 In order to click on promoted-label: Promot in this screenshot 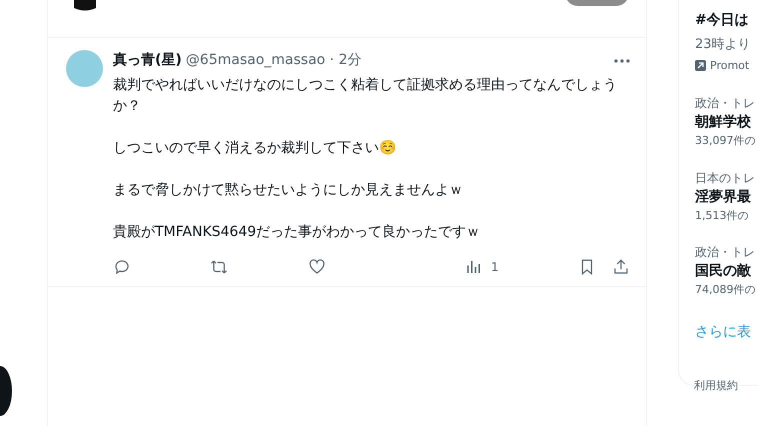, I will do `click(730, 66)`.